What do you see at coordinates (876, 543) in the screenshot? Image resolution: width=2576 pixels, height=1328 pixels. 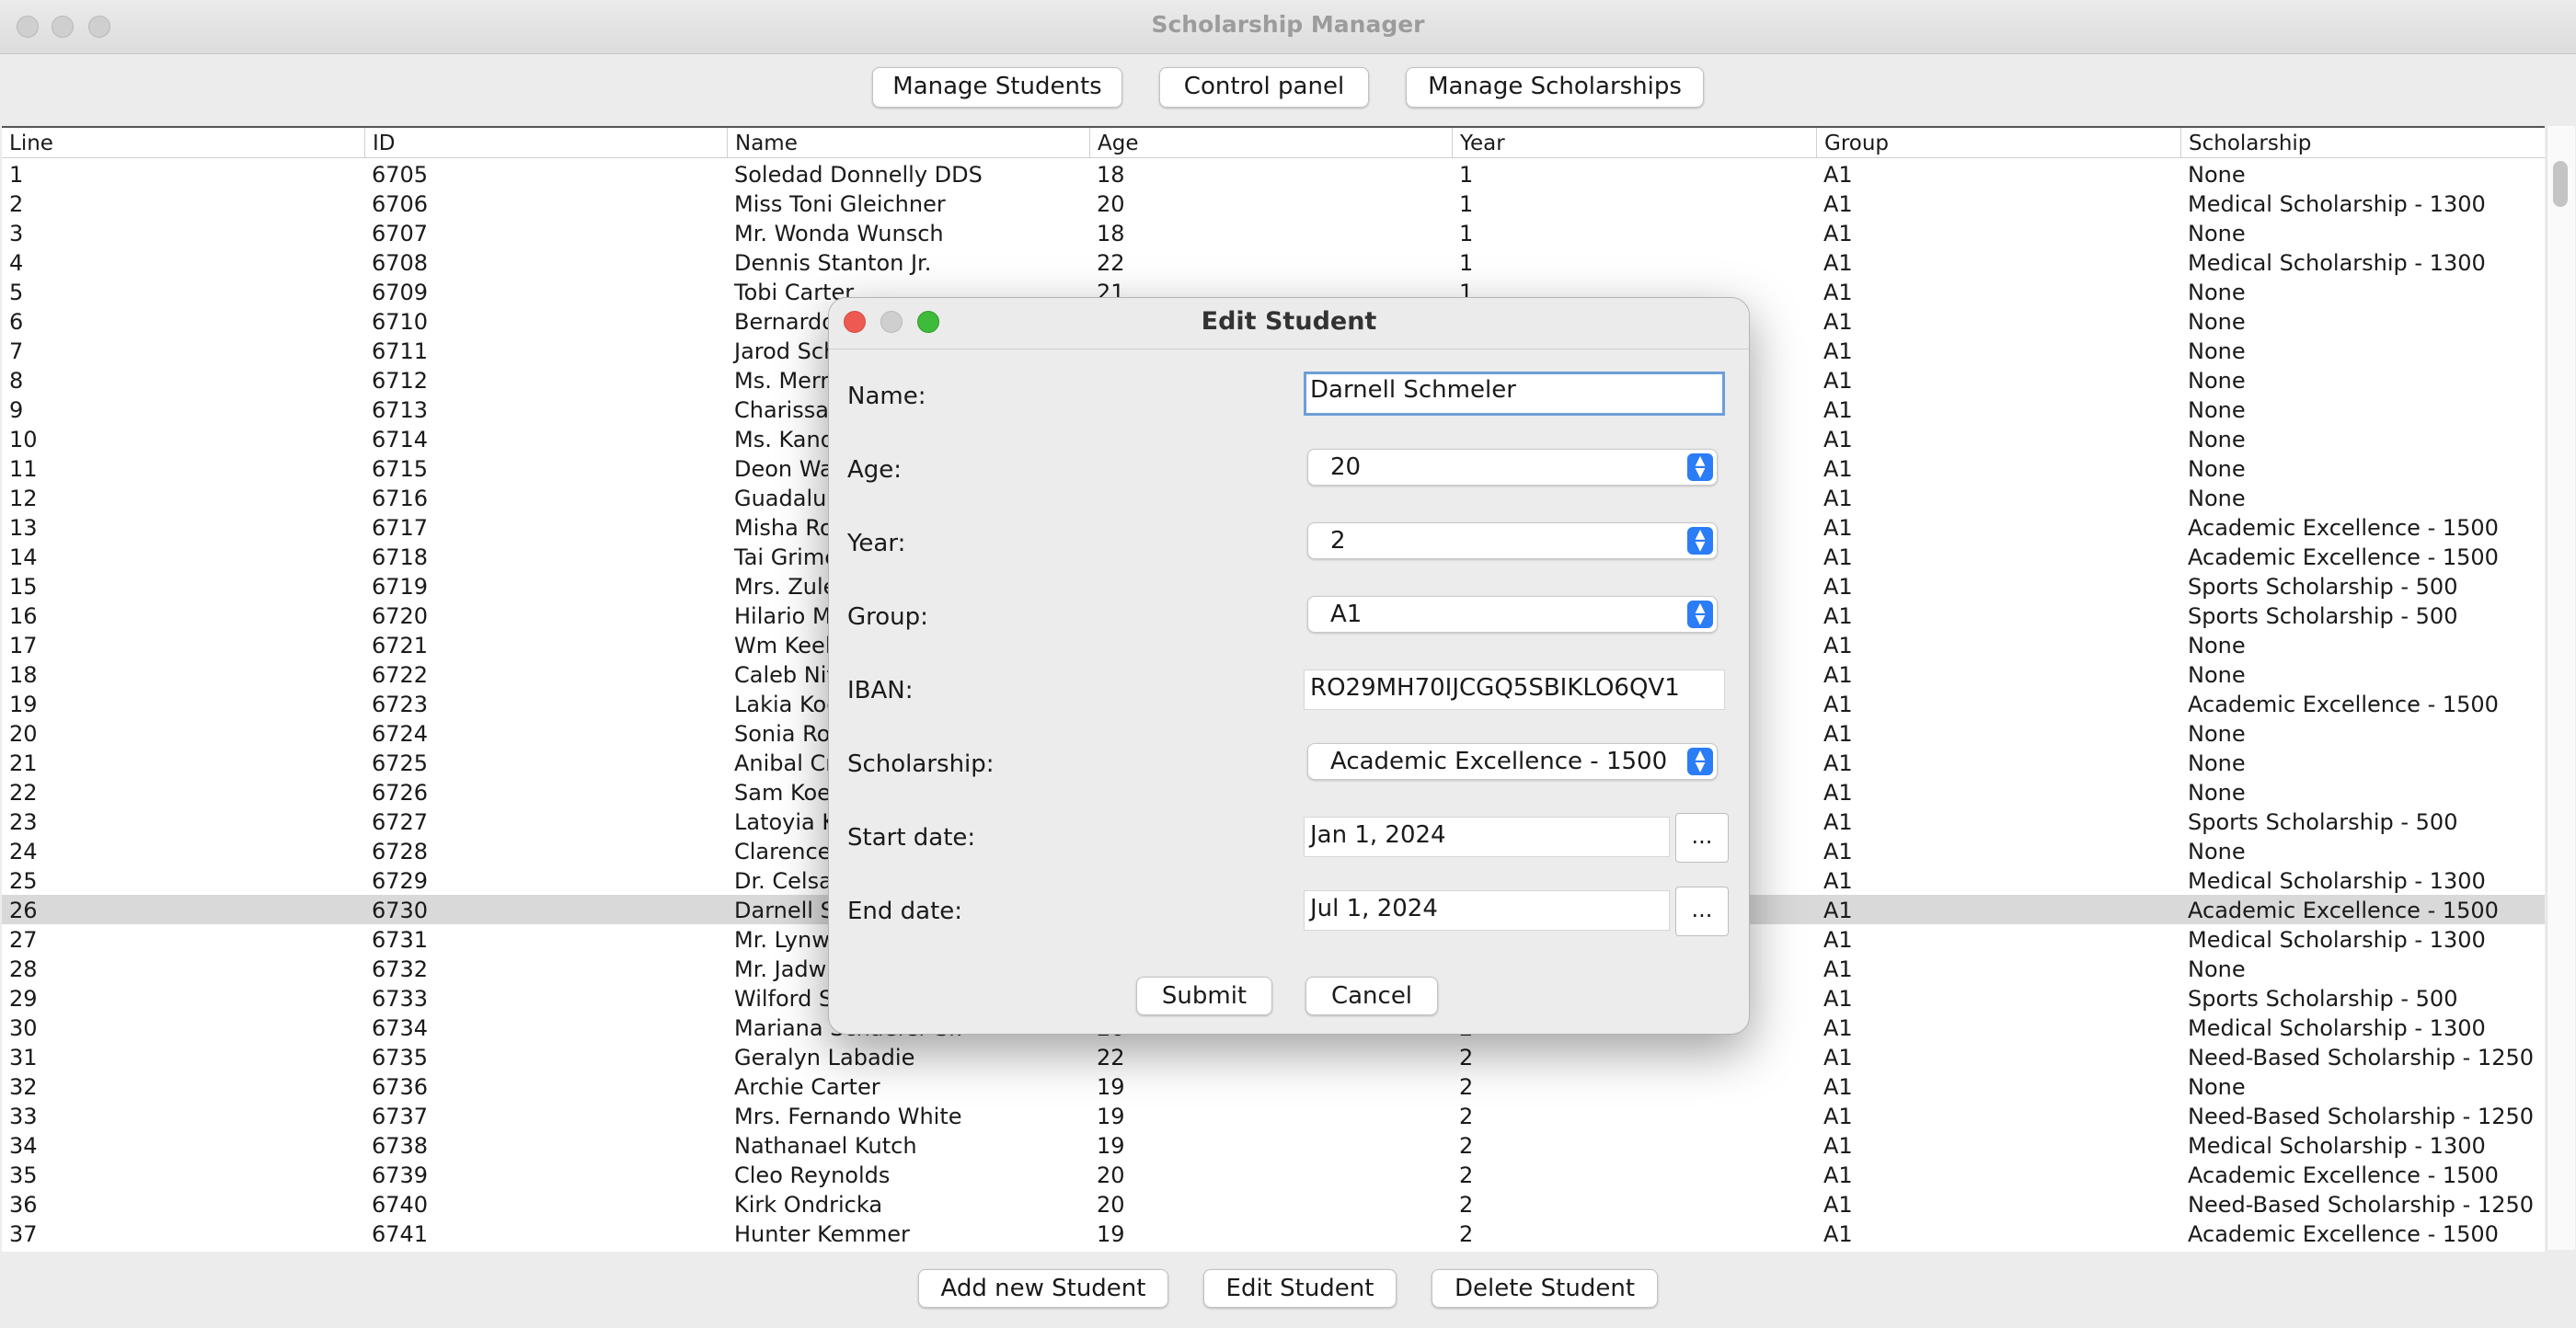 I see `year-label: Year:` at bounding box center [876, 543].